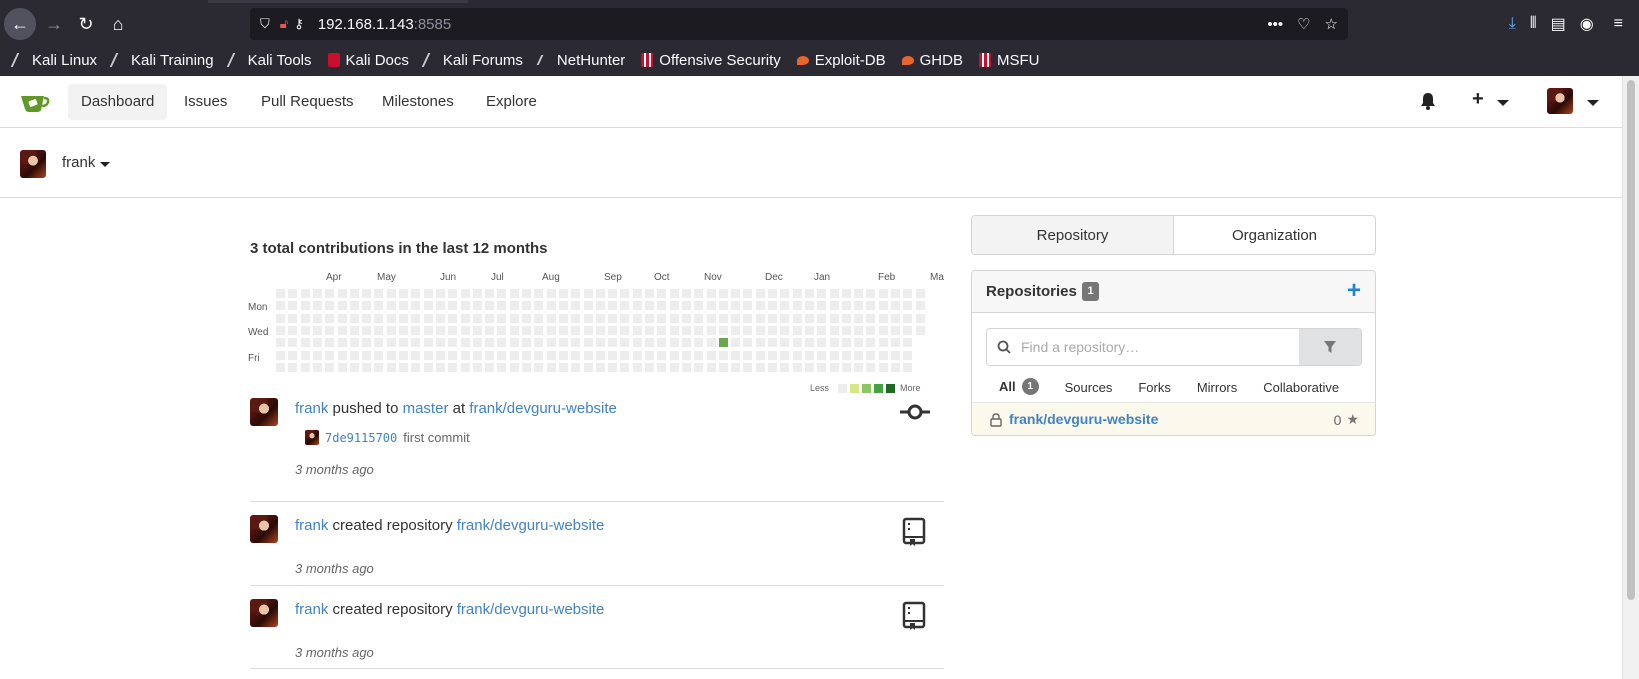 The height and width of the screenshot is (679, 1639). I want to click on month-label: Dec, so click(774, 277).